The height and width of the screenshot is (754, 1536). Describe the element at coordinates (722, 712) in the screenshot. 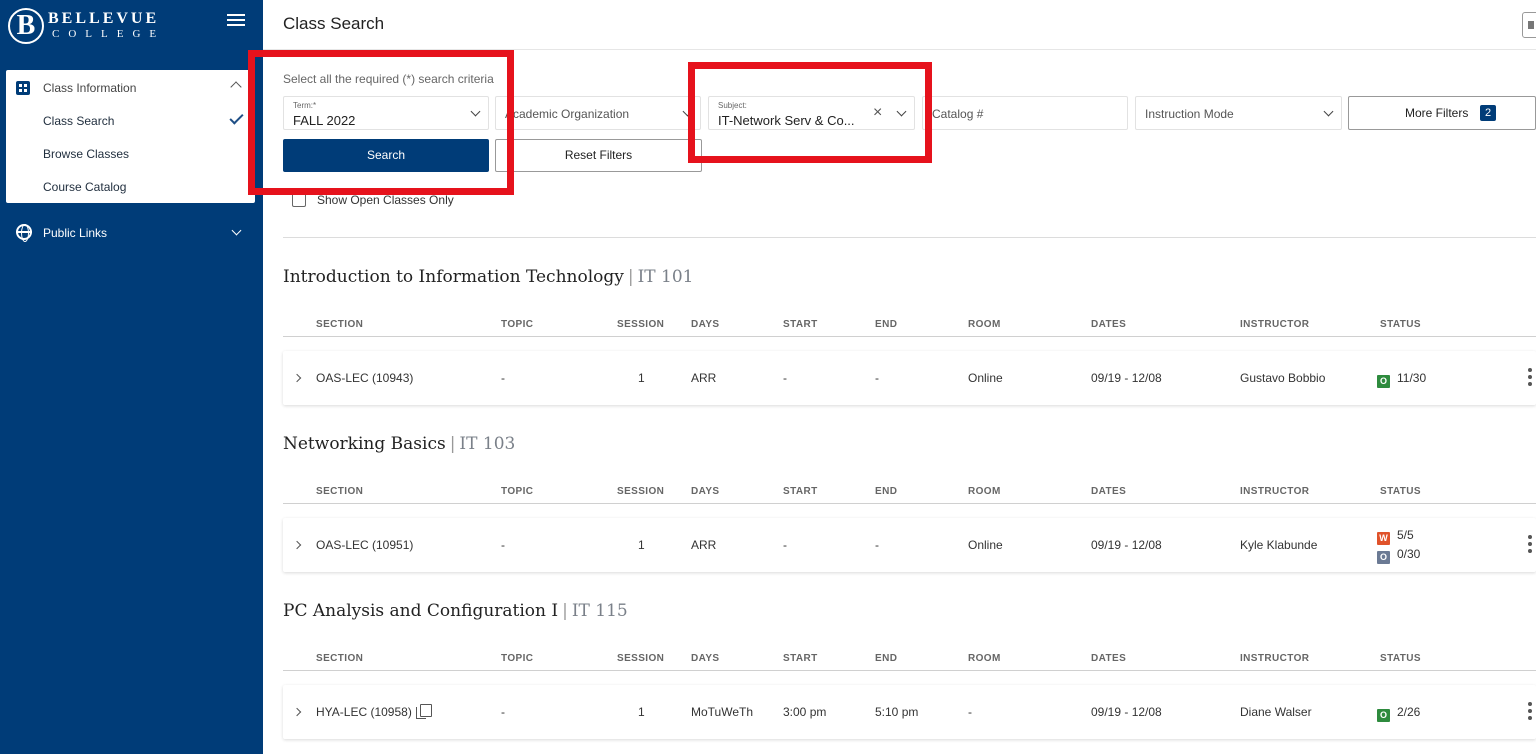

I see `cell-days: MoTuWeTh` at that location.